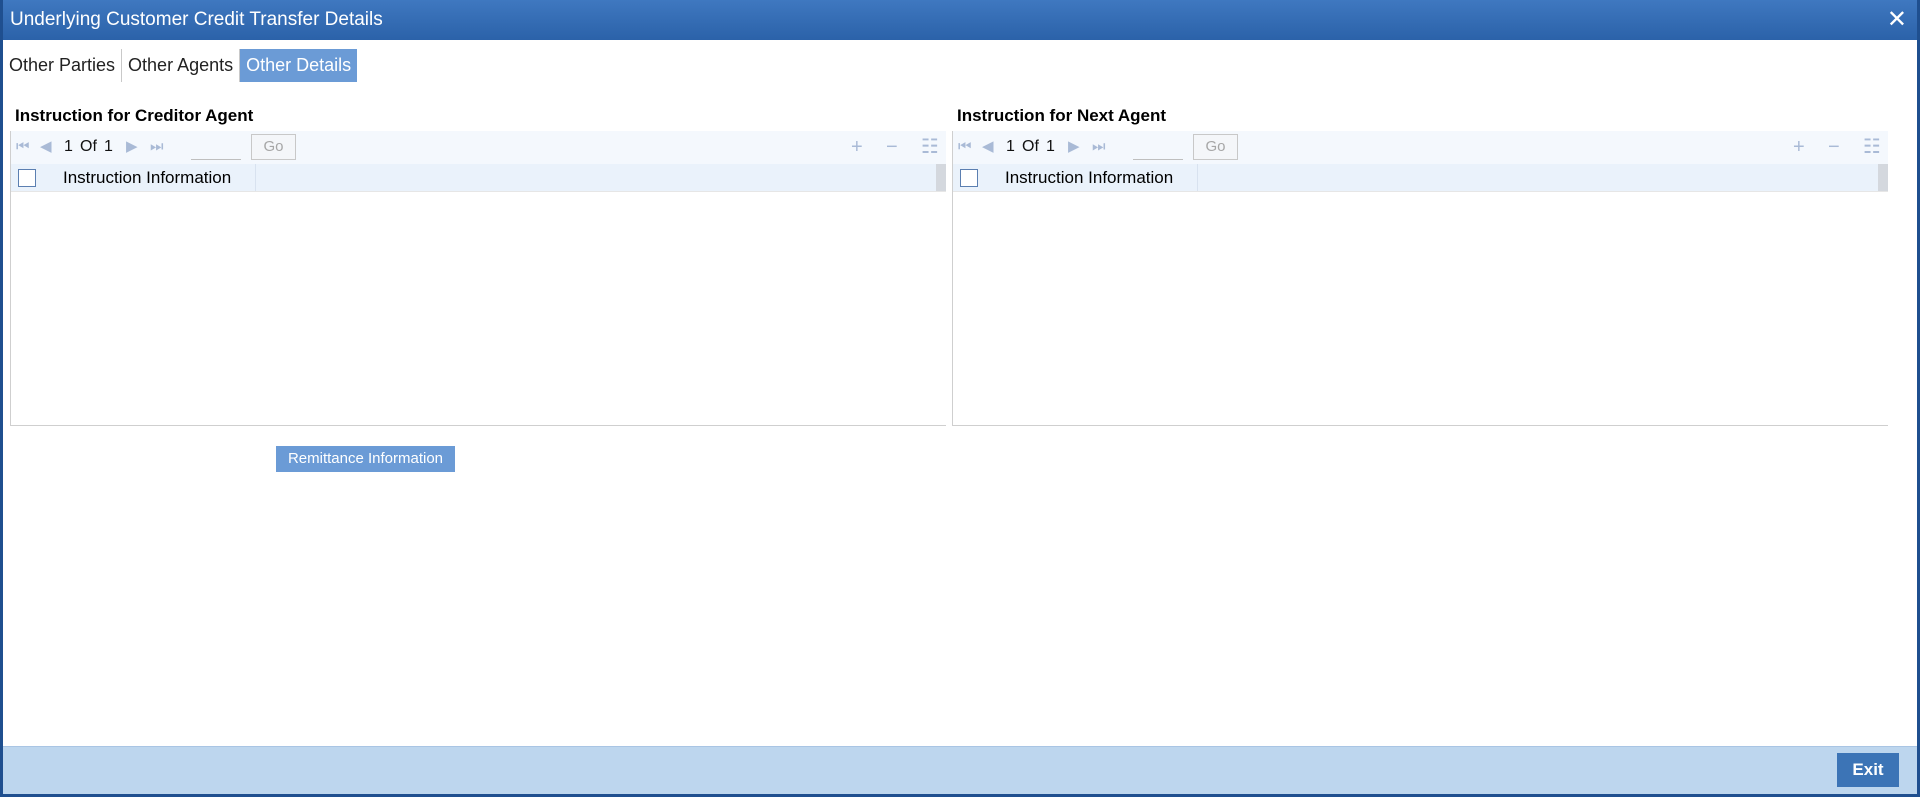 Image resolution: width=1920 pixels, height=797 pixels. I want to click on exit-button: Exit, so click(1868, 770).